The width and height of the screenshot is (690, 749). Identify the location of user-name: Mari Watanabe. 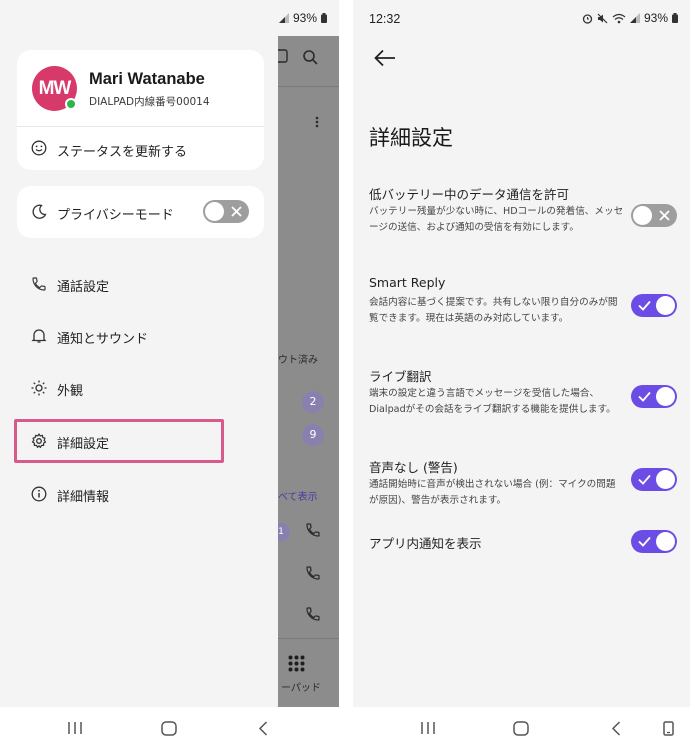
(147, 79).